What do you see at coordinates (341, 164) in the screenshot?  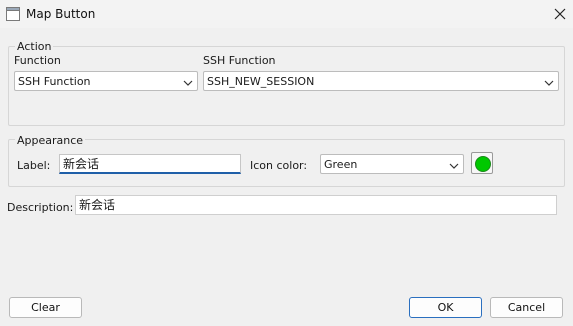 I see `icon-color-dropdown-value: Green` at bounding box center [341, 164].